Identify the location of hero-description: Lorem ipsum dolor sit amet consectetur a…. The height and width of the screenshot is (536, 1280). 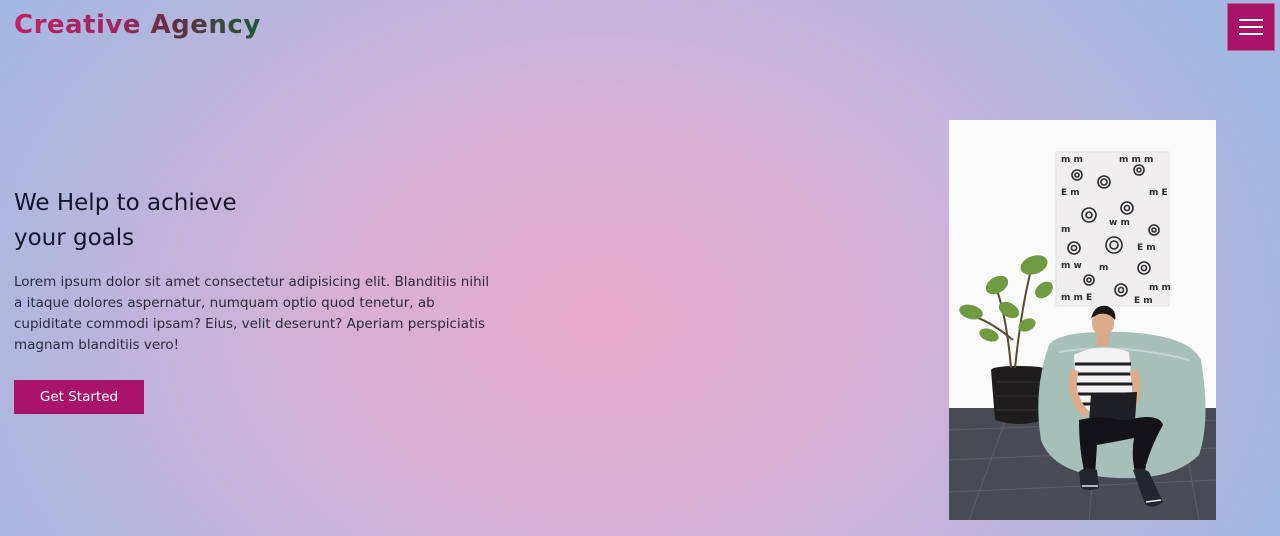
(252, 313).